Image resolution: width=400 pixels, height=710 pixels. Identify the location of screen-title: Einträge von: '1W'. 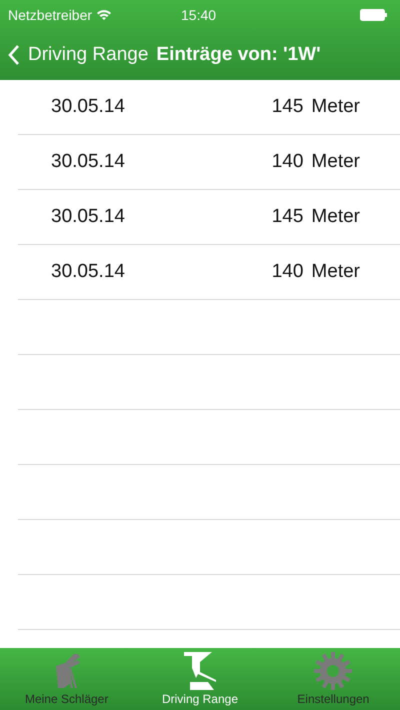
(238, 54).